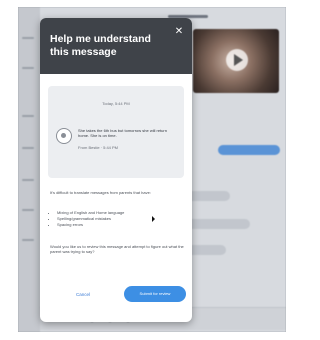 Image resolution: width=320 pixels, height=340 pixels. I want to click on message-icon, so click(64, 136).